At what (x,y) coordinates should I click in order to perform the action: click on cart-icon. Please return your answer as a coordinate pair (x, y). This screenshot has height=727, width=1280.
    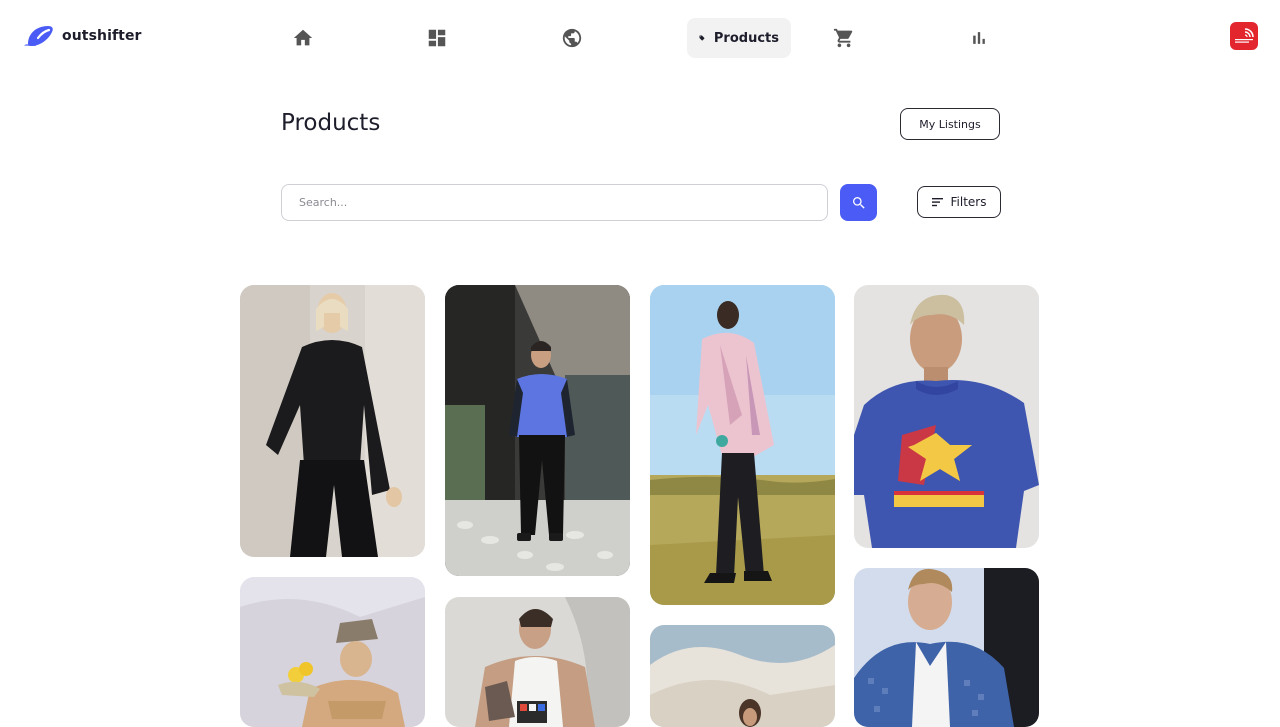
    Looking at the image, I should click on (843, 38).